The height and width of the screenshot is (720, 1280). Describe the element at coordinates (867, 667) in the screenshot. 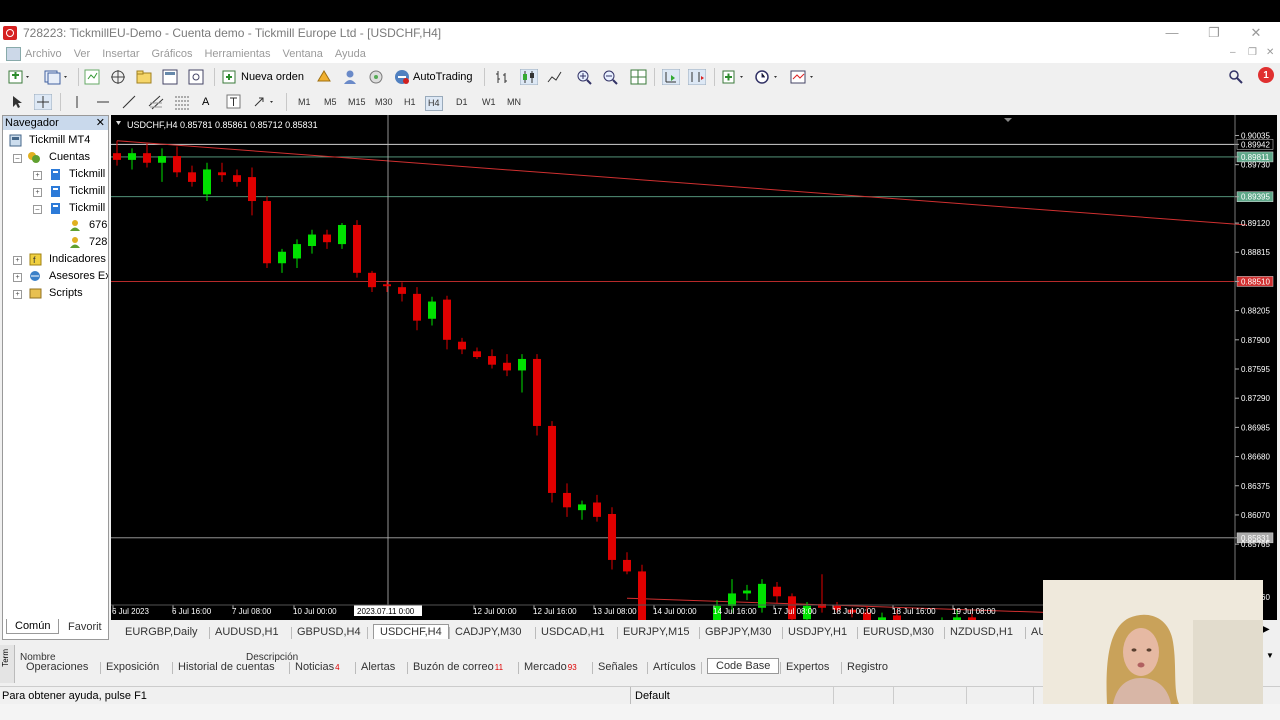

I see `terminal-tab: Registro` at that location.